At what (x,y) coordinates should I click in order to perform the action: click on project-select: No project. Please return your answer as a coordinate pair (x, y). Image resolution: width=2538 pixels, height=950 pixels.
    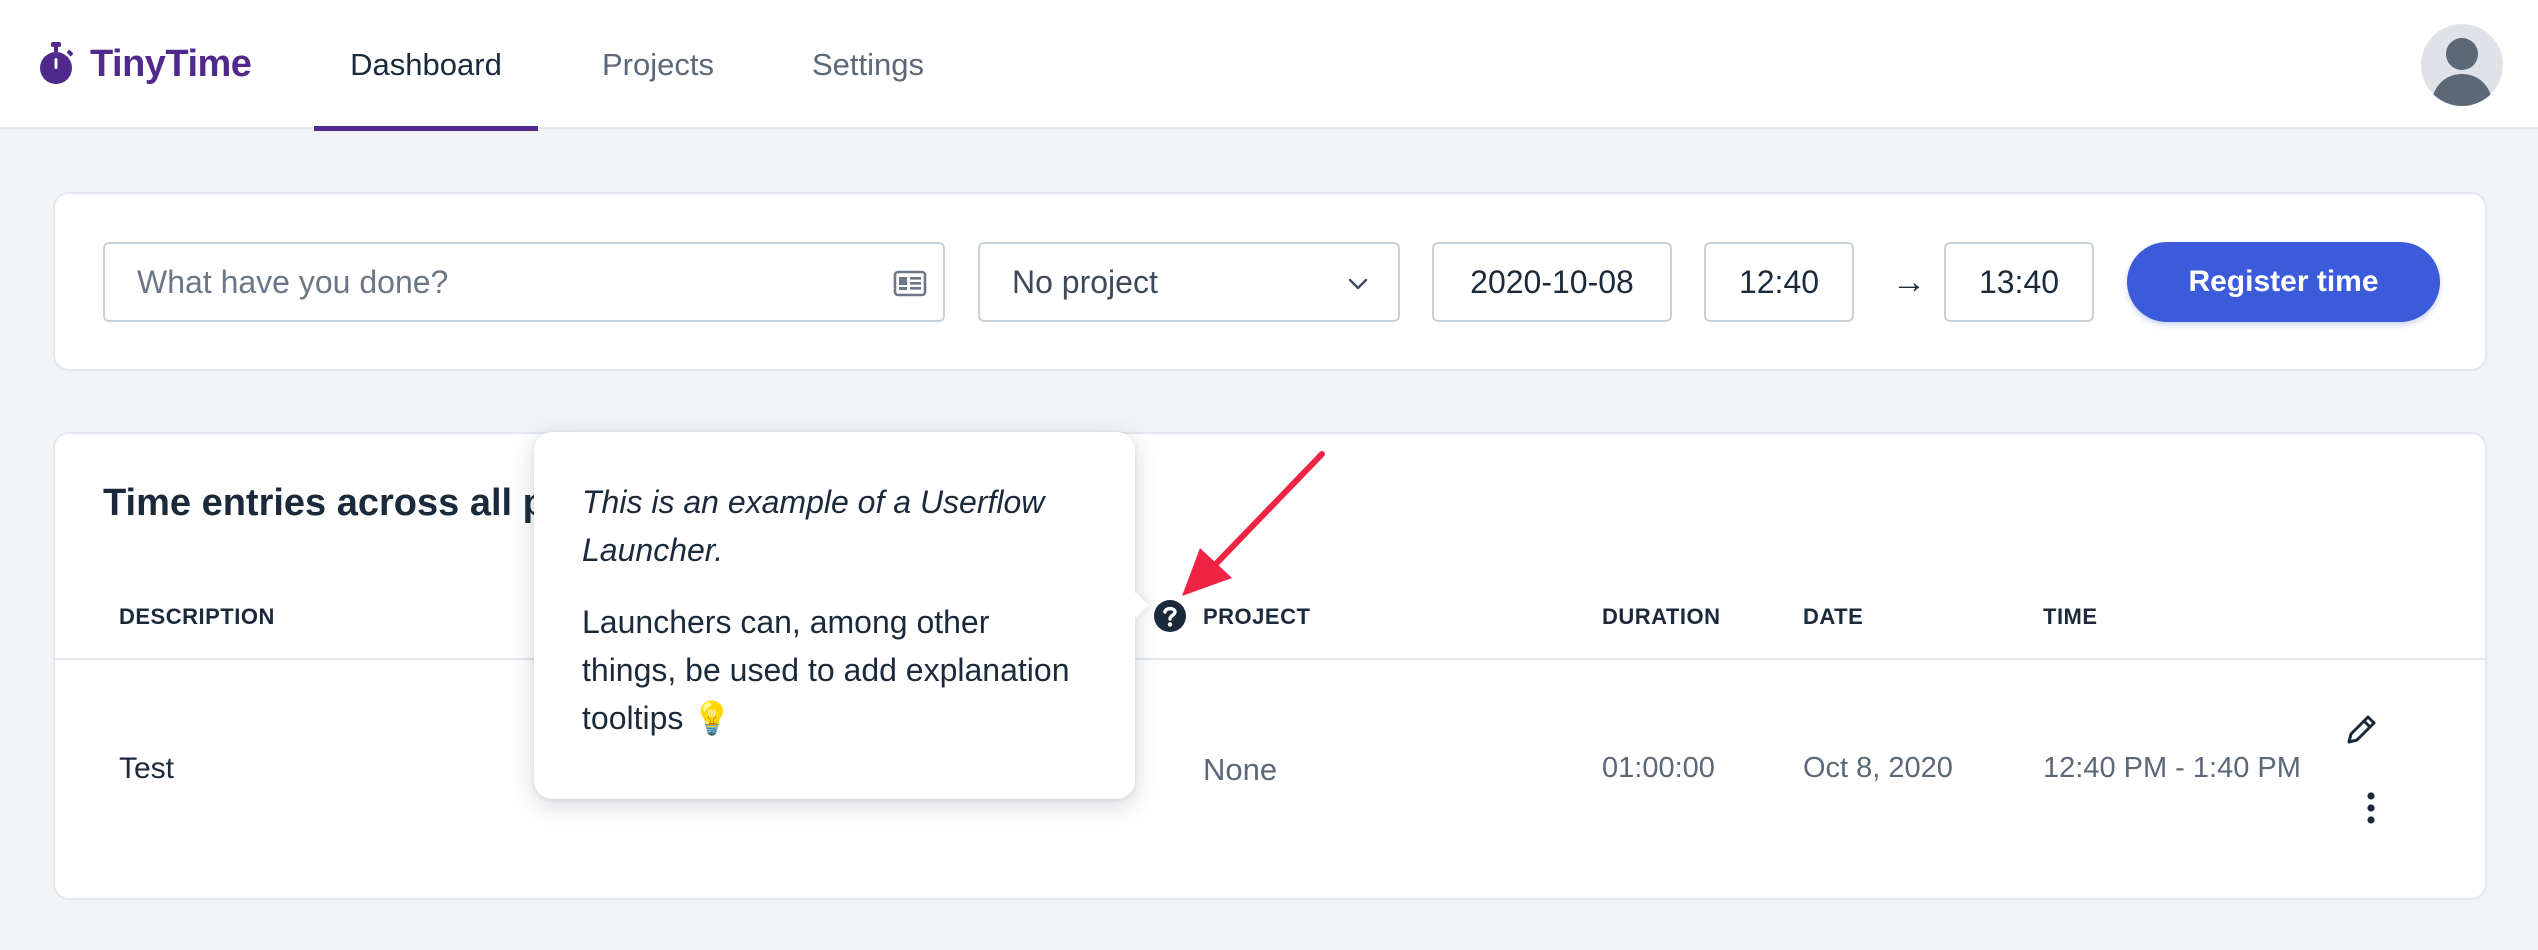
    Looking at the image, I should click on (1189, 282).